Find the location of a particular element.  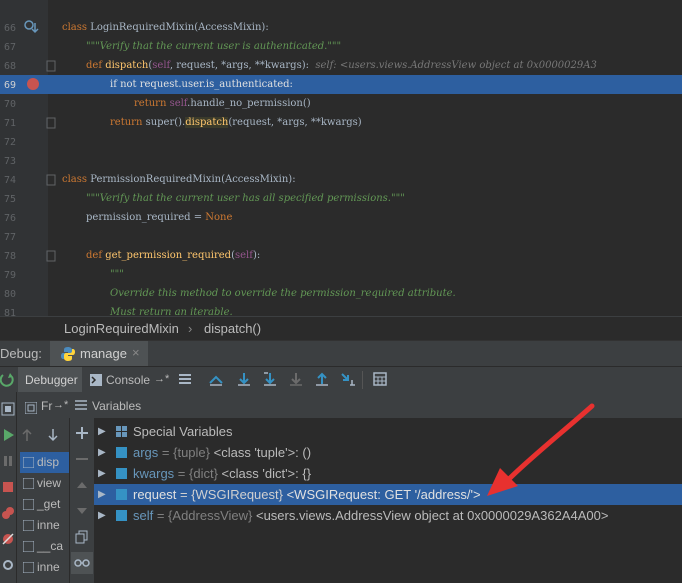

variable-type: = {dict} is located at coordinates (198, 473).